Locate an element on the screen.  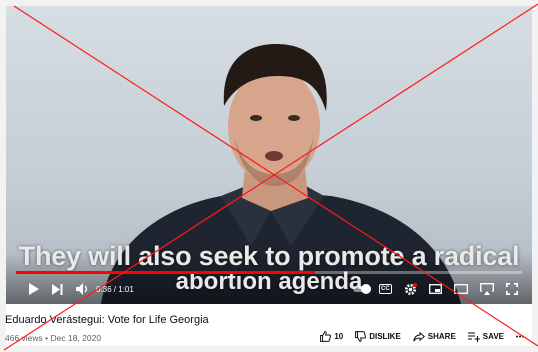
fullscreen-button is located at coordinates (512, 289).